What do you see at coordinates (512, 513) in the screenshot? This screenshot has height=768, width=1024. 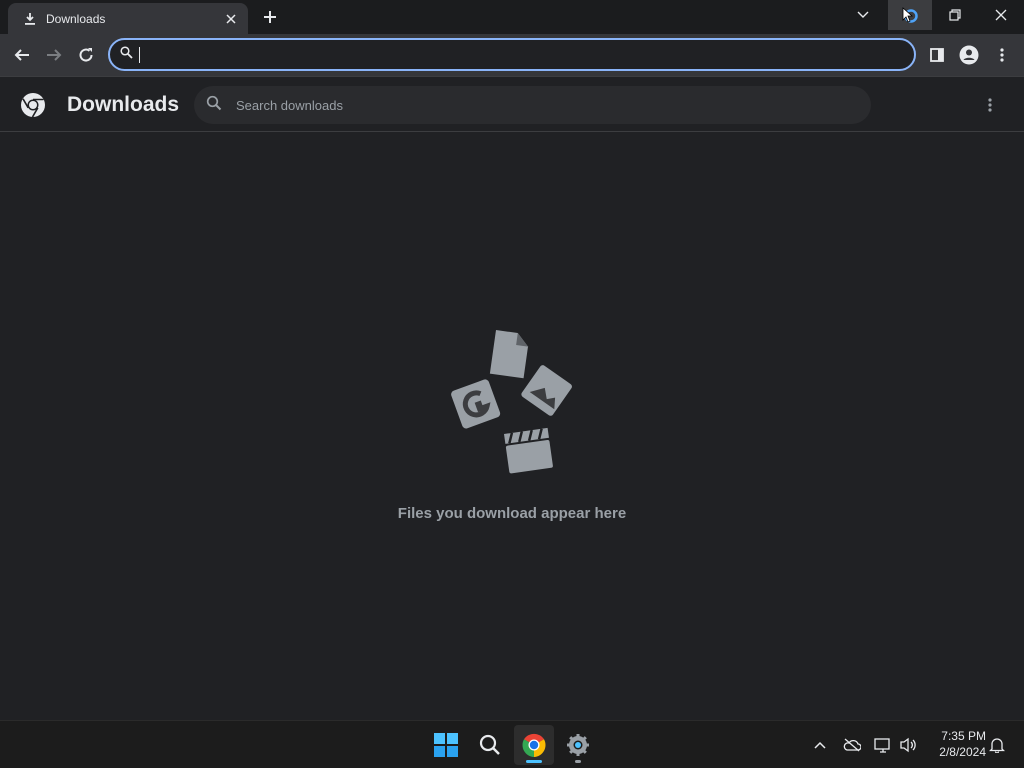 I see `empty-state-message: Files you download appear here` at bounding box center [512, 513].